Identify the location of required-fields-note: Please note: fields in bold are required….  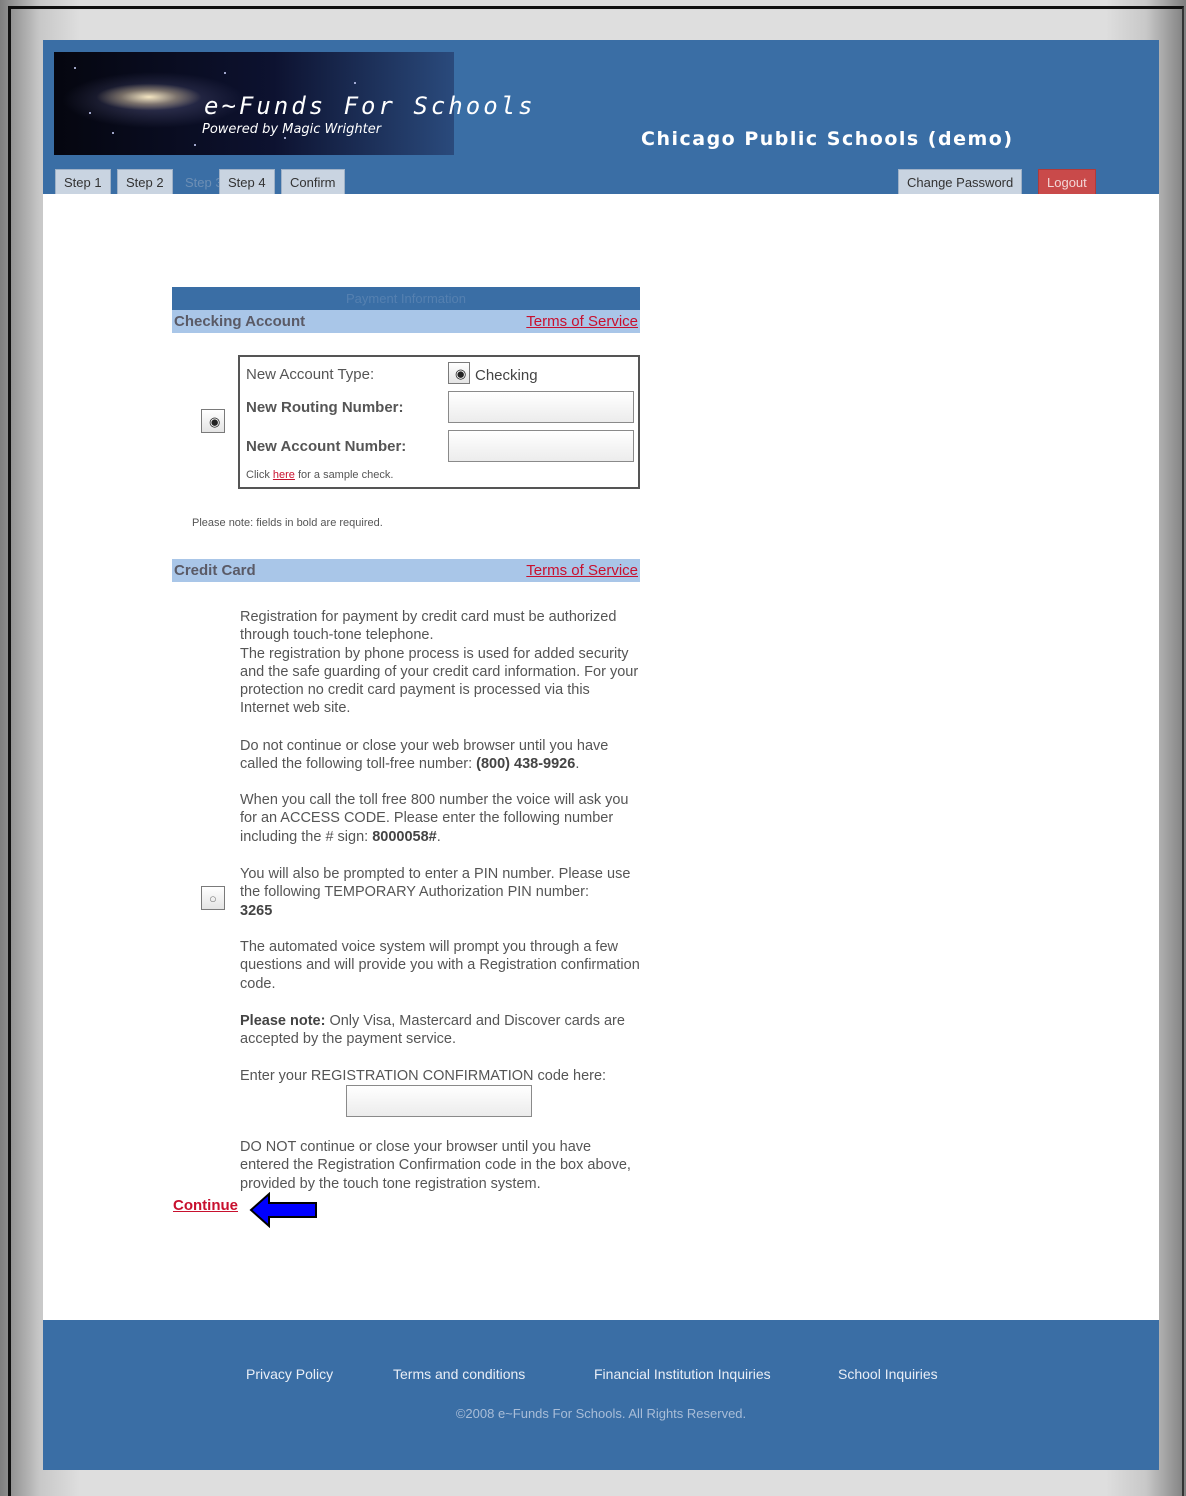
(287, 523).